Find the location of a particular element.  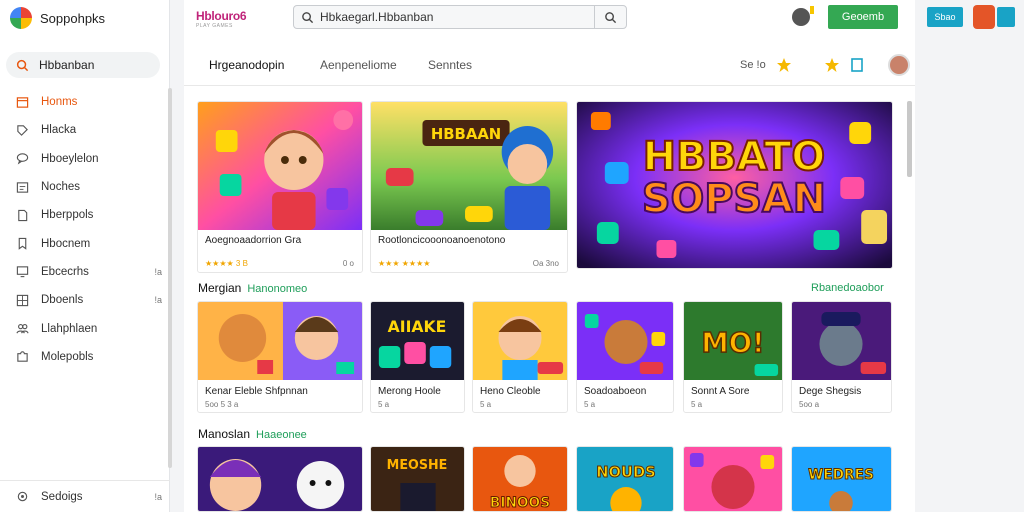

section-title: Manoslan Haaeonee is located at coordinates (252, 434).